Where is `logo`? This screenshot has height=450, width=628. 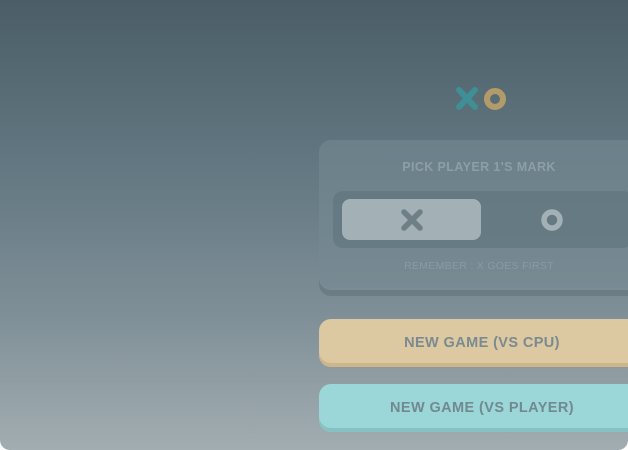
logo is located at coordinates (482, 99).